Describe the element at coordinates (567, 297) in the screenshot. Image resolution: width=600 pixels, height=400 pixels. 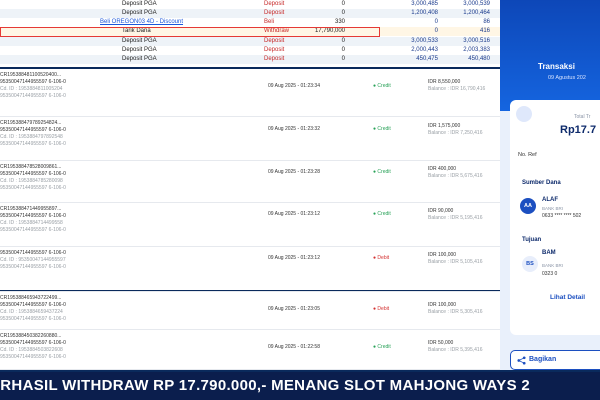
I see `view-detail-link: Lihat Detail` at that location.